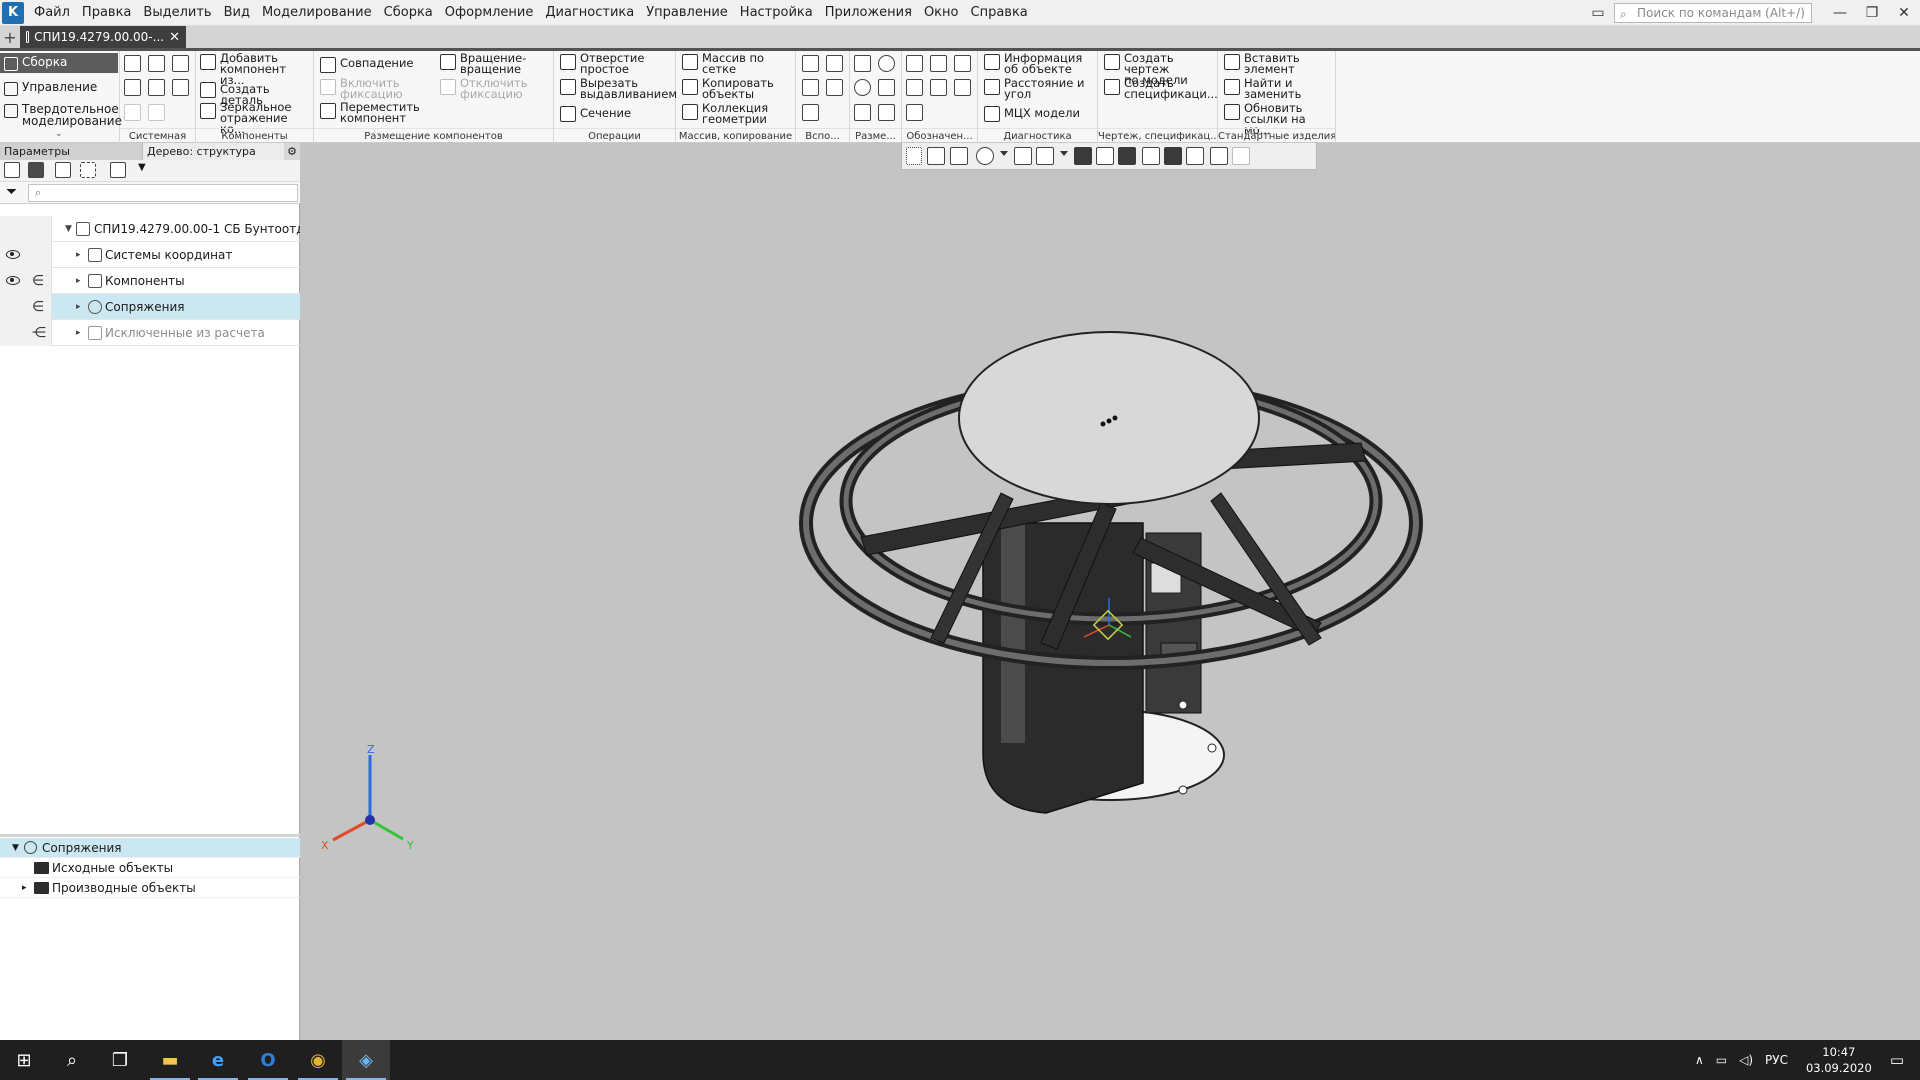 This screenshot has height=1080, width=1920. What do you see at coordinates (317, 13) in the screenshot?
I see `menu-modeling: Моделирование` at bounding box center [317, 13].